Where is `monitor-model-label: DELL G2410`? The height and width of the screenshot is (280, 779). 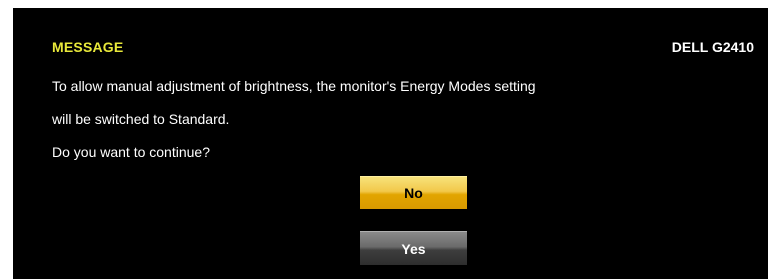
monitor-model-label: DELL G2410 is located at coordinates (712, 47).